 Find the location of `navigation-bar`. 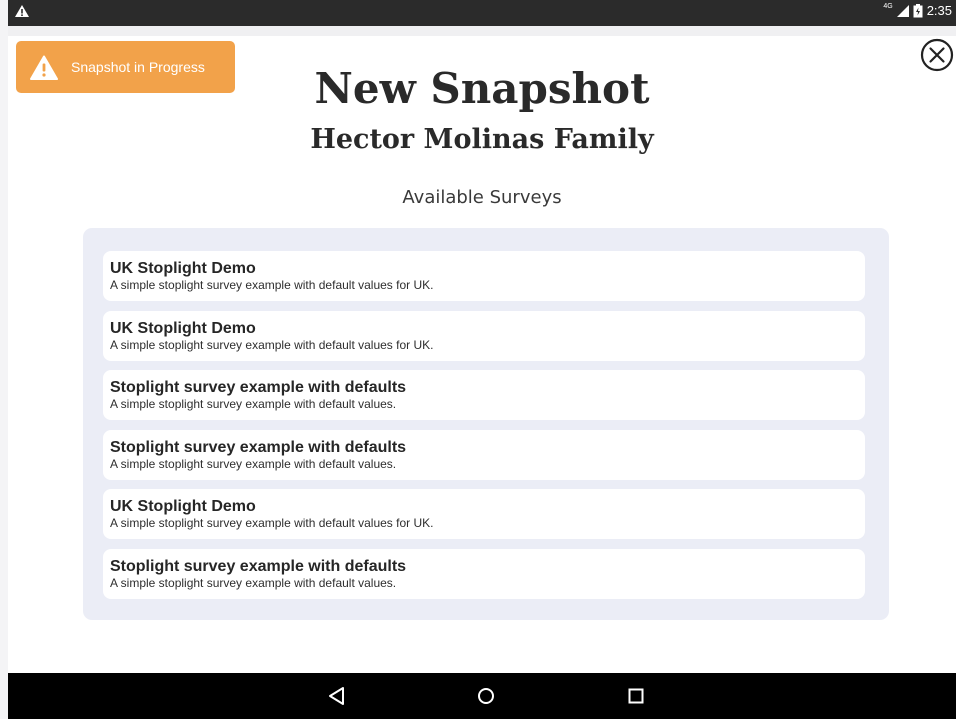

navigation-bar is located at coordinates (482, 696).